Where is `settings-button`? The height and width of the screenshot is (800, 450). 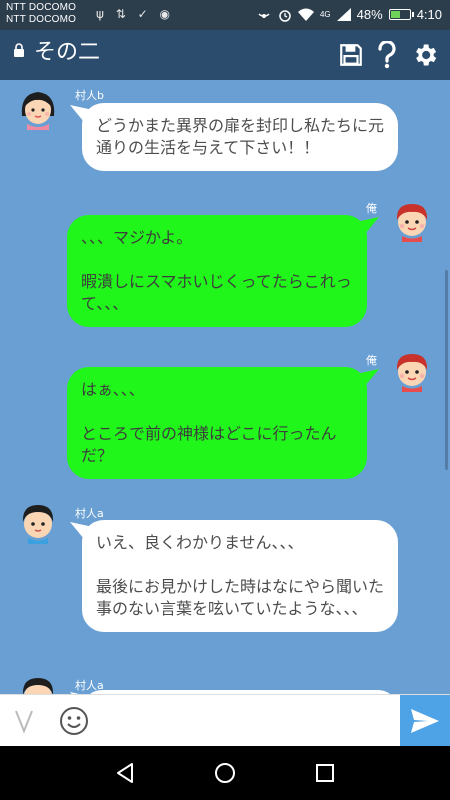 settings-button is located at coordinates (425, 55).